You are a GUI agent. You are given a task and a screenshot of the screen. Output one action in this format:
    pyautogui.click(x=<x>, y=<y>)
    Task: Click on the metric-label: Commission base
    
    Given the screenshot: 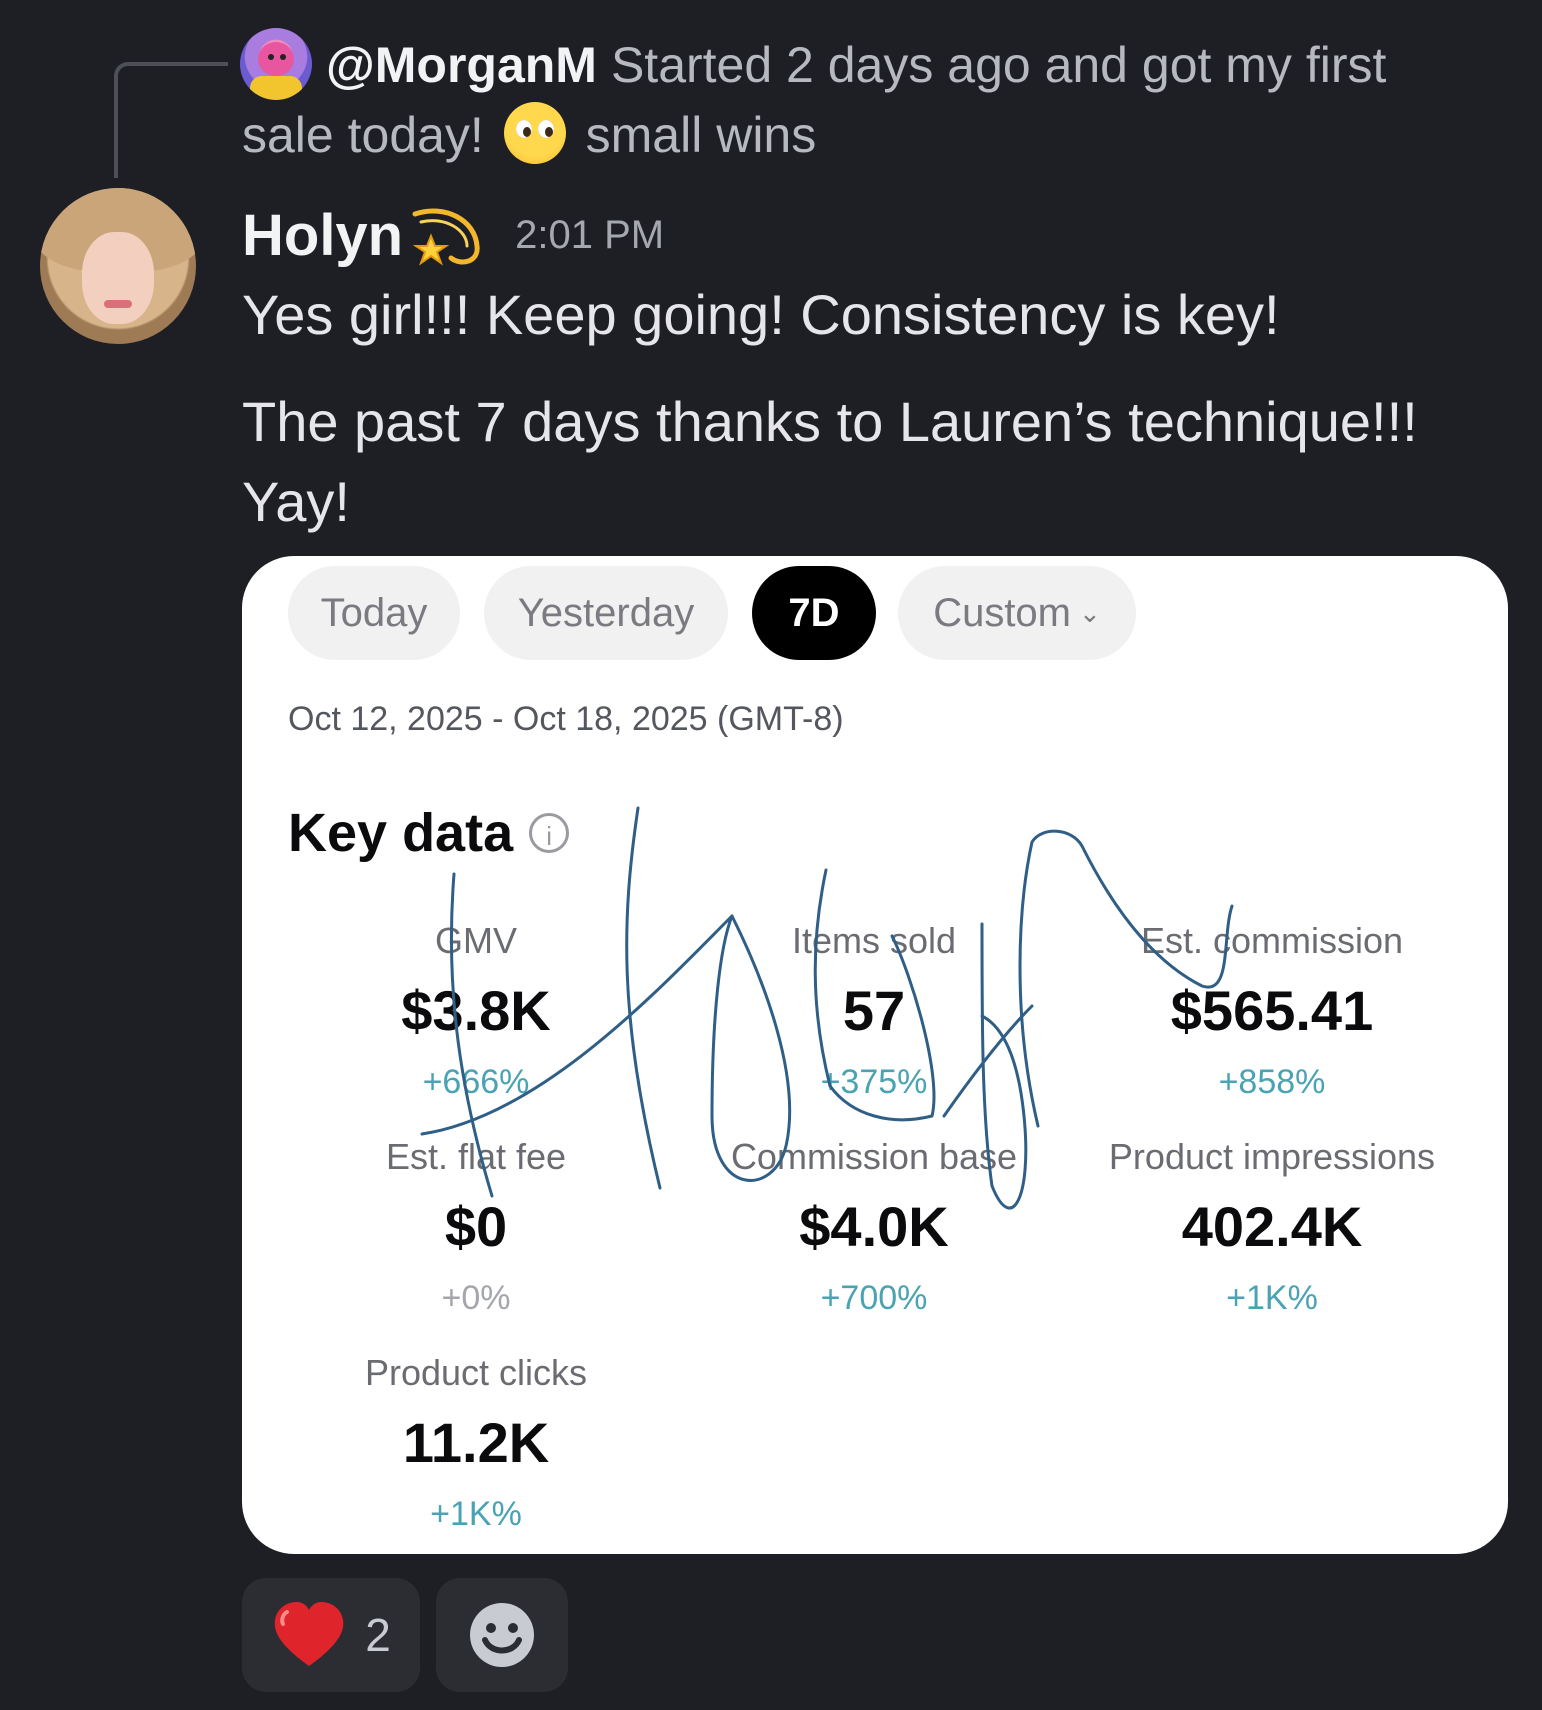 What is the action you would take?
    pyautogui.click(x=874, y=1156)
    